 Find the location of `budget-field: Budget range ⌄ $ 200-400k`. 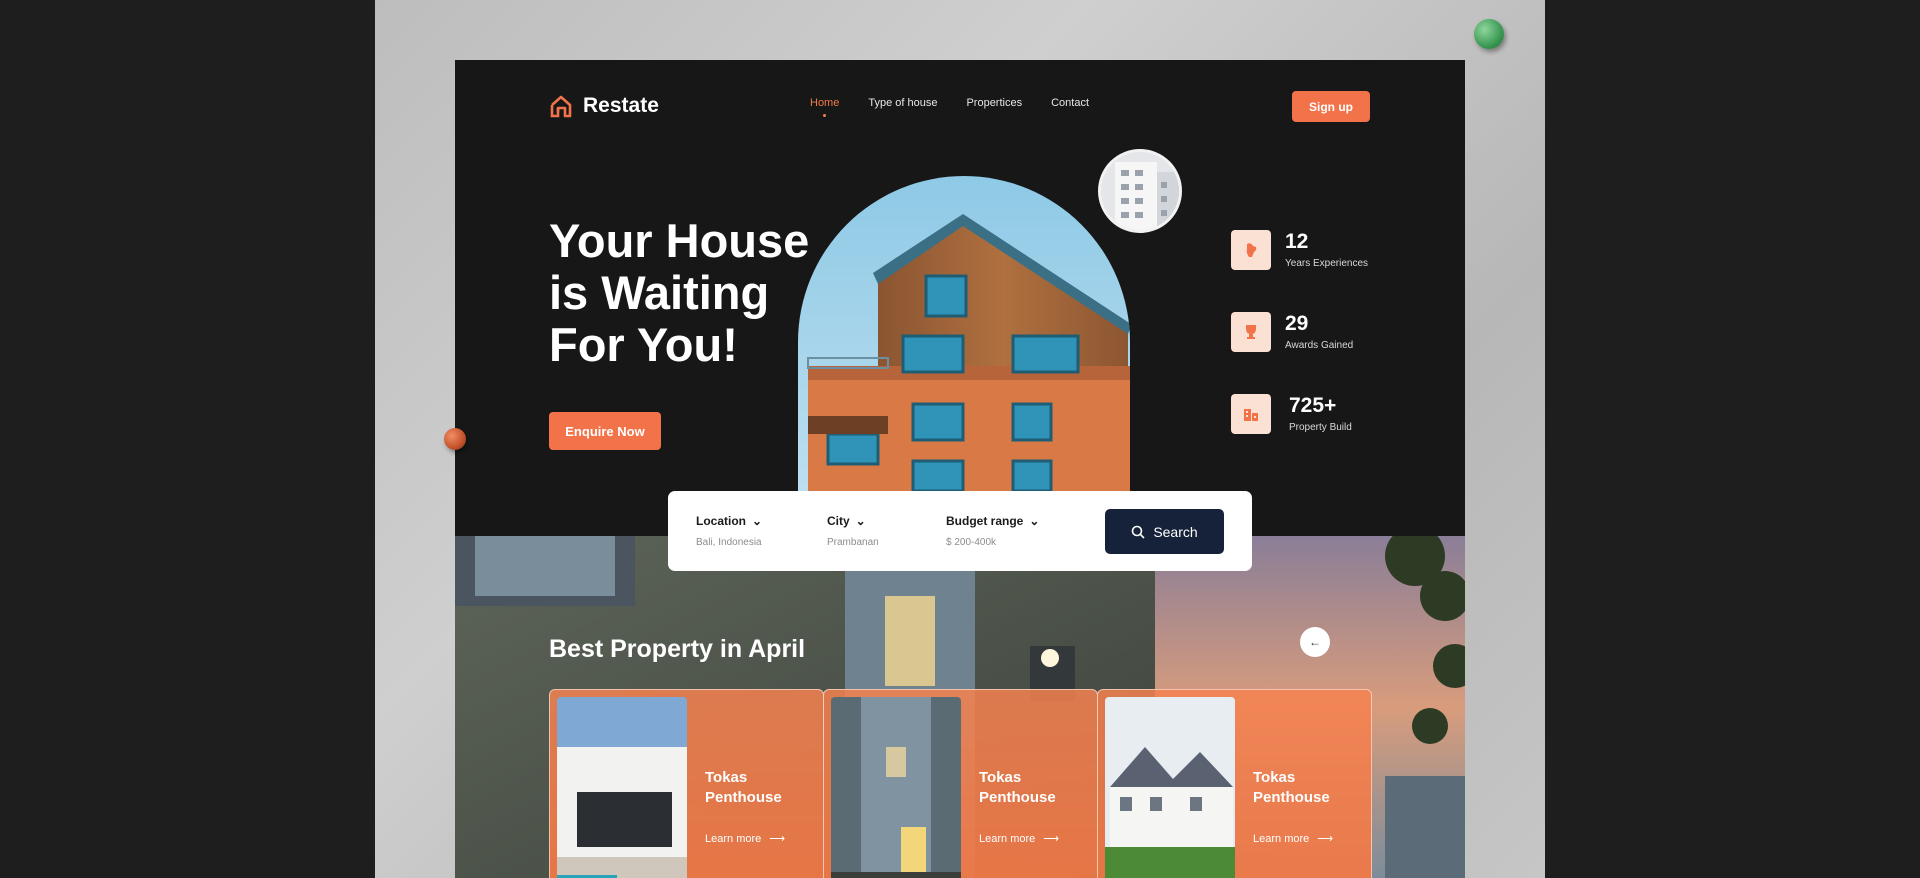

budget-field: Budget range ⌄ $ 200-400k is located at coordinates (992, 531).